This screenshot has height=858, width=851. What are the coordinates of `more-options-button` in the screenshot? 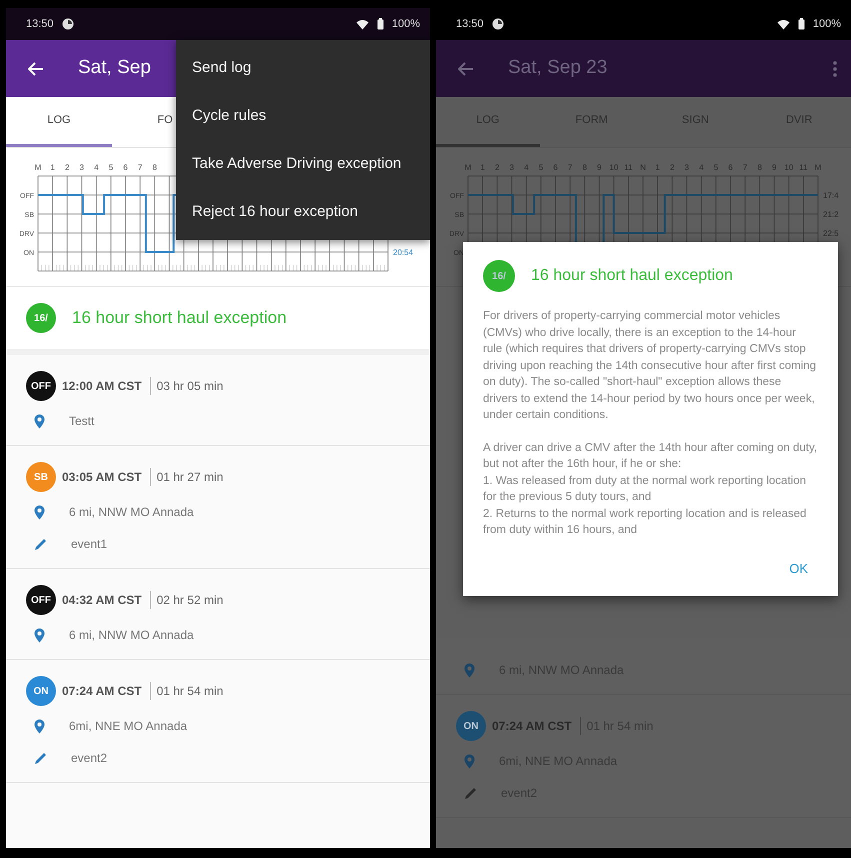 It's located at (835, 68).